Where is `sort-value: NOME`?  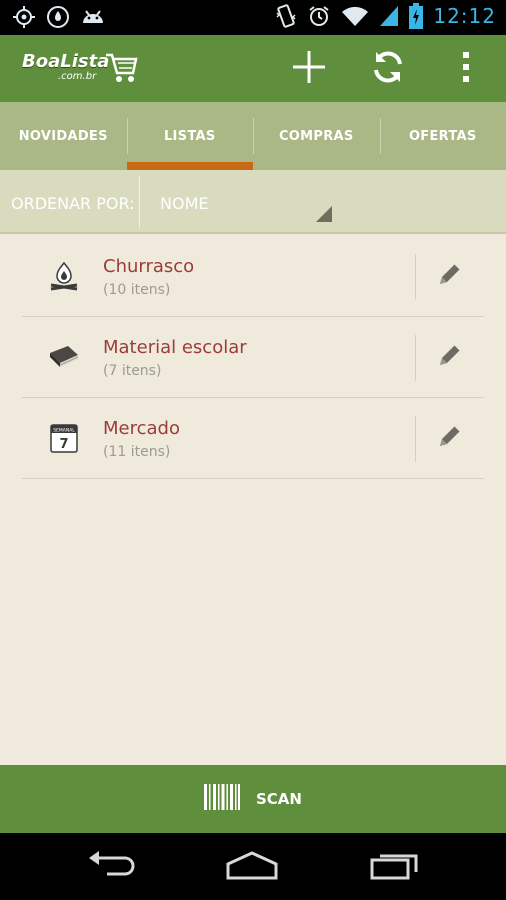
sort-value: NOME is located at coordinates (184, 203).